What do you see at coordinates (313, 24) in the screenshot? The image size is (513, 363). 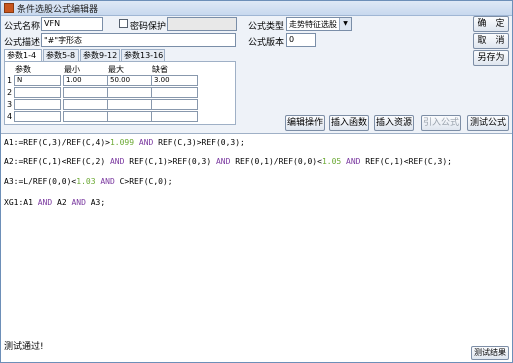 I see `formula-type-value: 走势特征选股` at bounding box center [313, 24].